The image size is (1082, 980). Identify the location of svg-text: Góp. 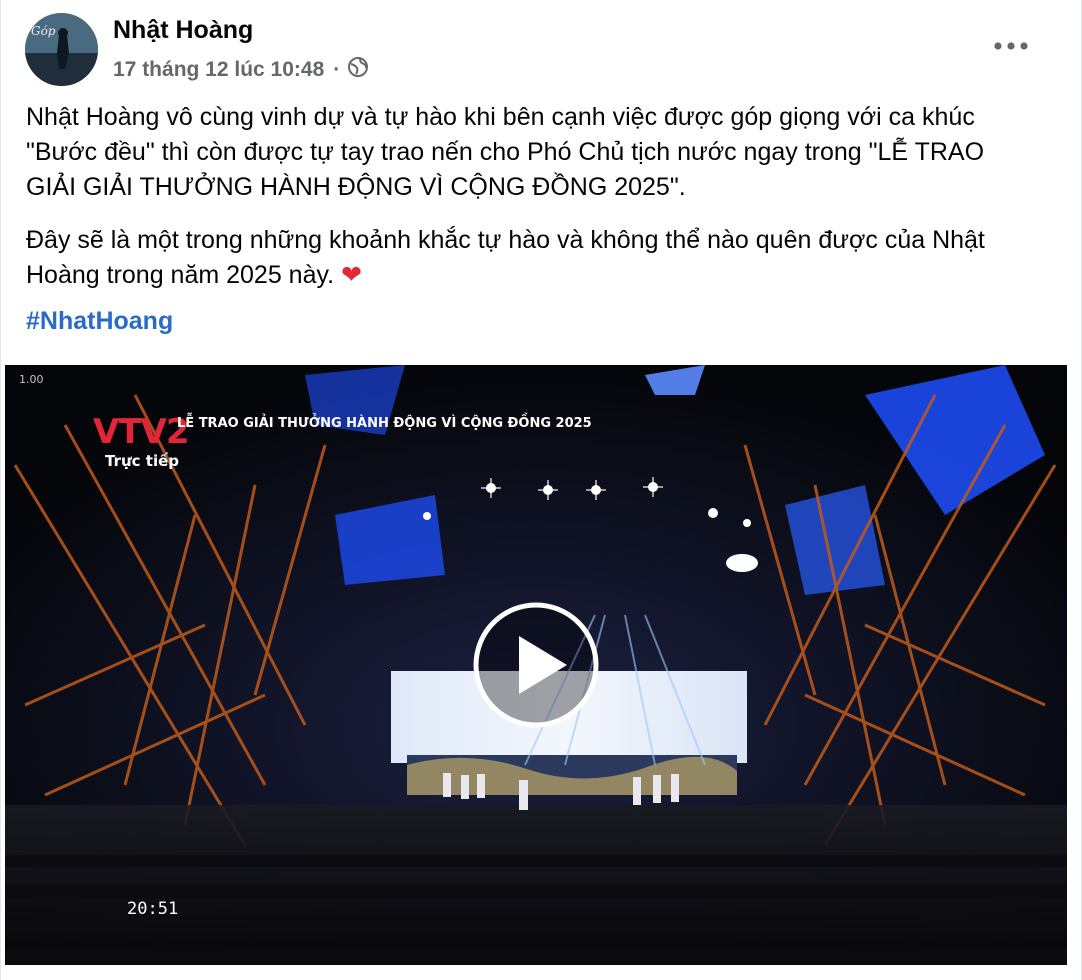
(43, 31).